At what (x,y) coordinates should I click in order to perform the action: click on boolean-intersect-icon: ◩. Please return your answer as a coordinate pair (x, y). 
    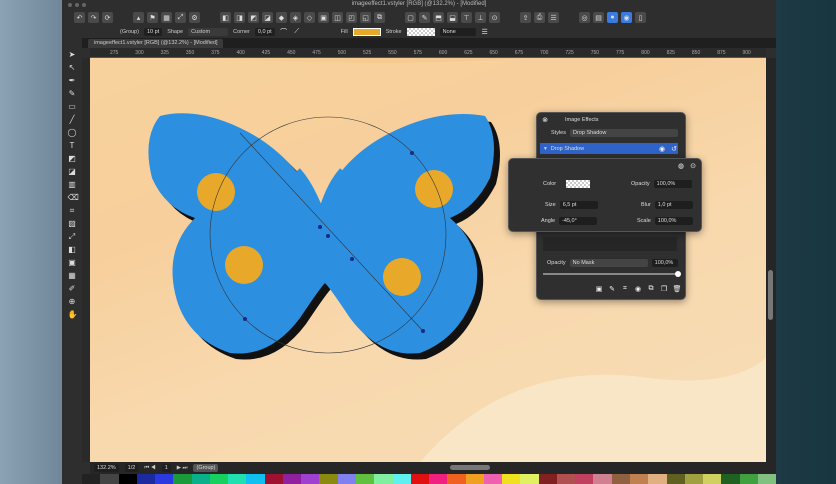
    Looking at the image, I should click on (253, 17).